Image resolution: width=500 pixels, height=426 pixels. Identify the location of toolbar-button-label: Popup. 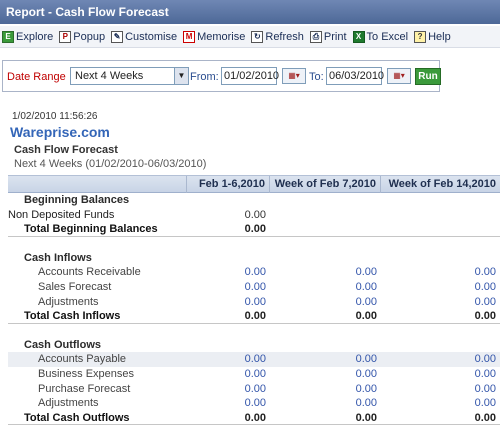
(89, 36).